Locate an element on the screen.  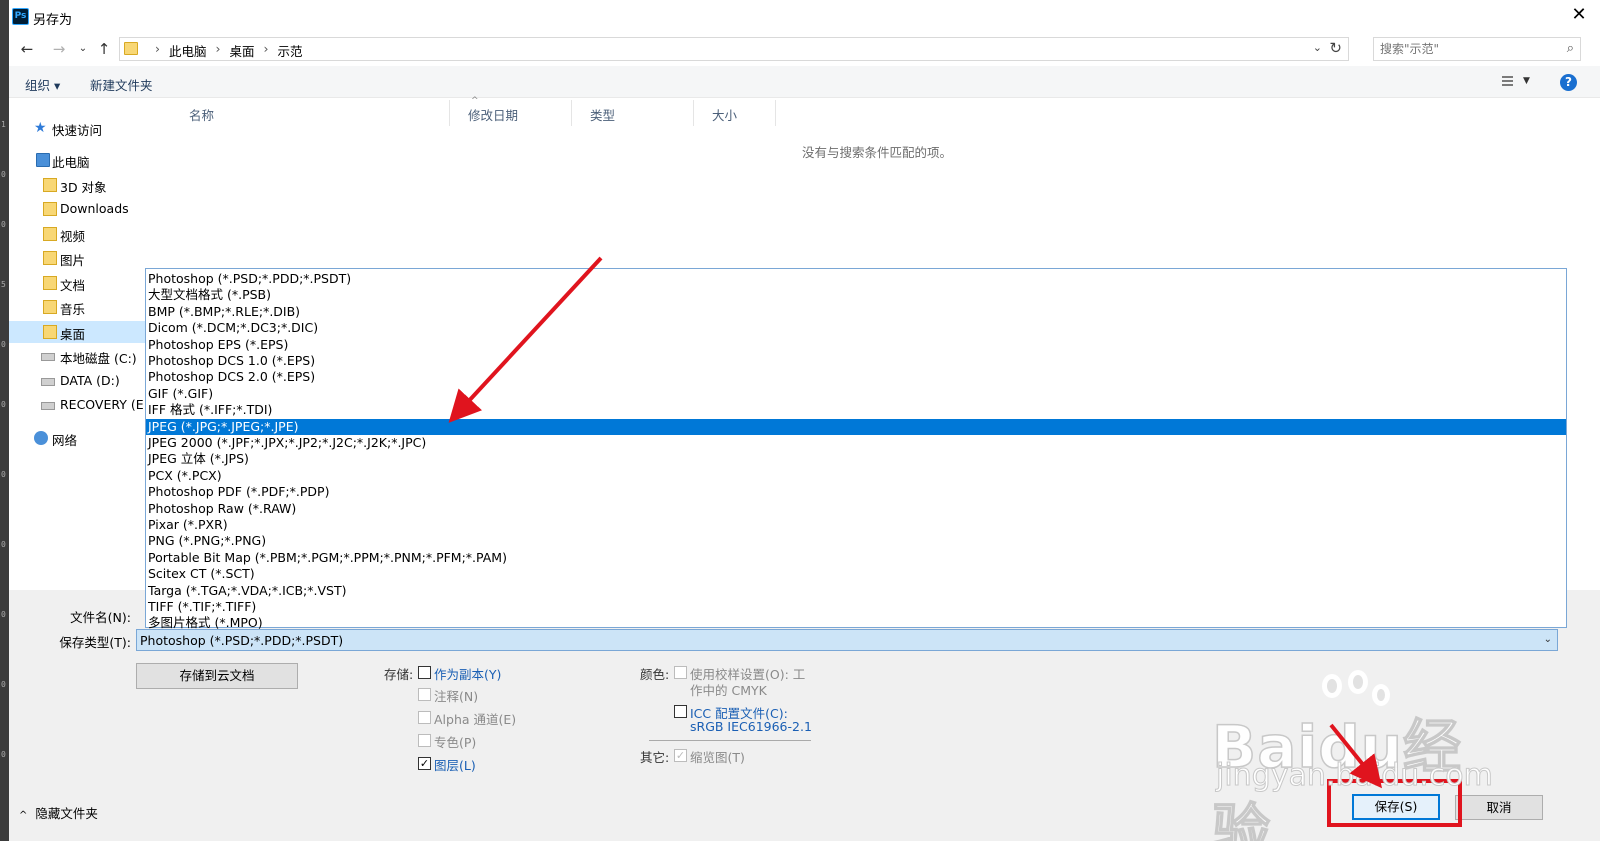
filetype-option: Pixar (*.PXR) is located at coordinates (856, 525).